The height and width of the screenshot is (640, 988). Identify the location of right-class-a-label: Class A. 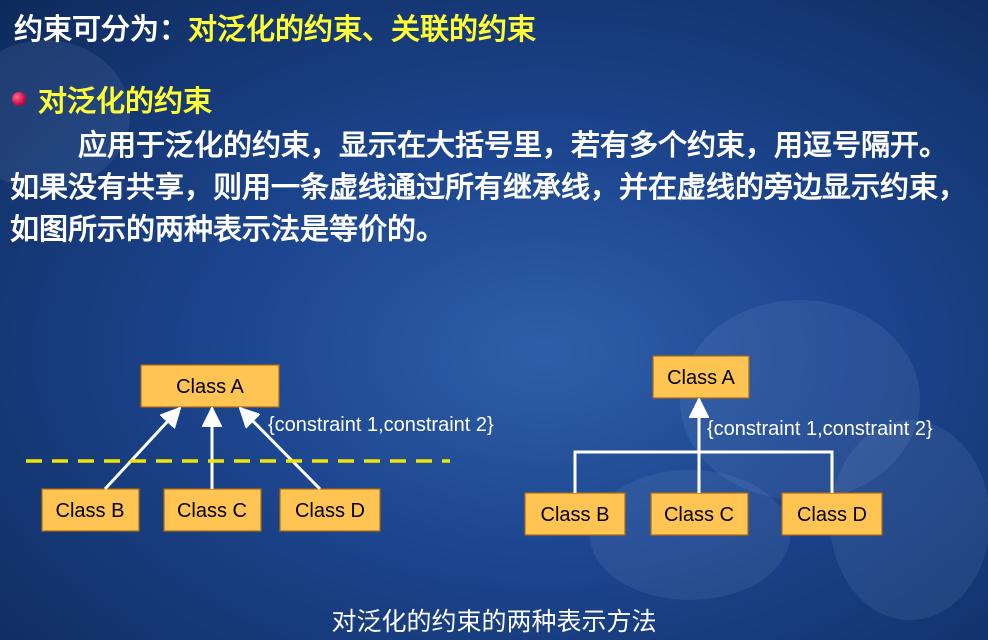
(701, 378).